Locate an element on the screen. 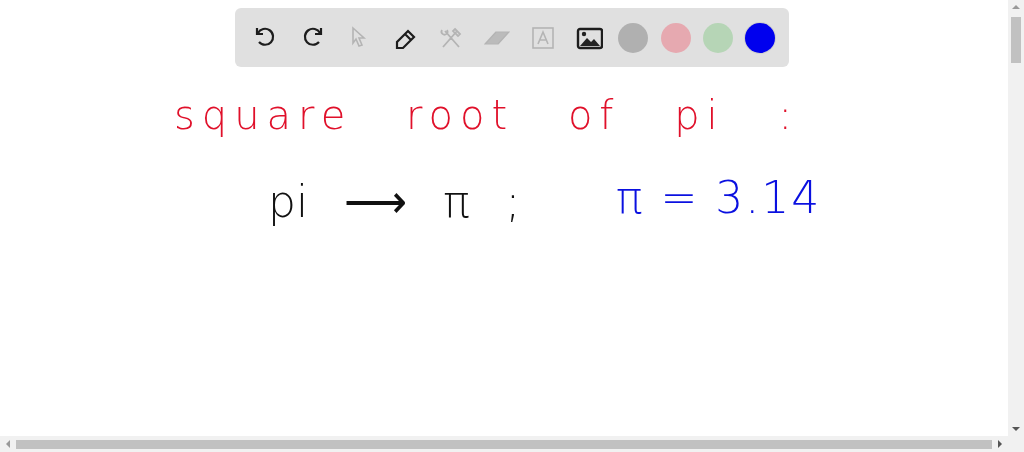 The width and height of the screenshot is (1024, 452). horizontal-scrollbar is located at coordinates (512, 444).